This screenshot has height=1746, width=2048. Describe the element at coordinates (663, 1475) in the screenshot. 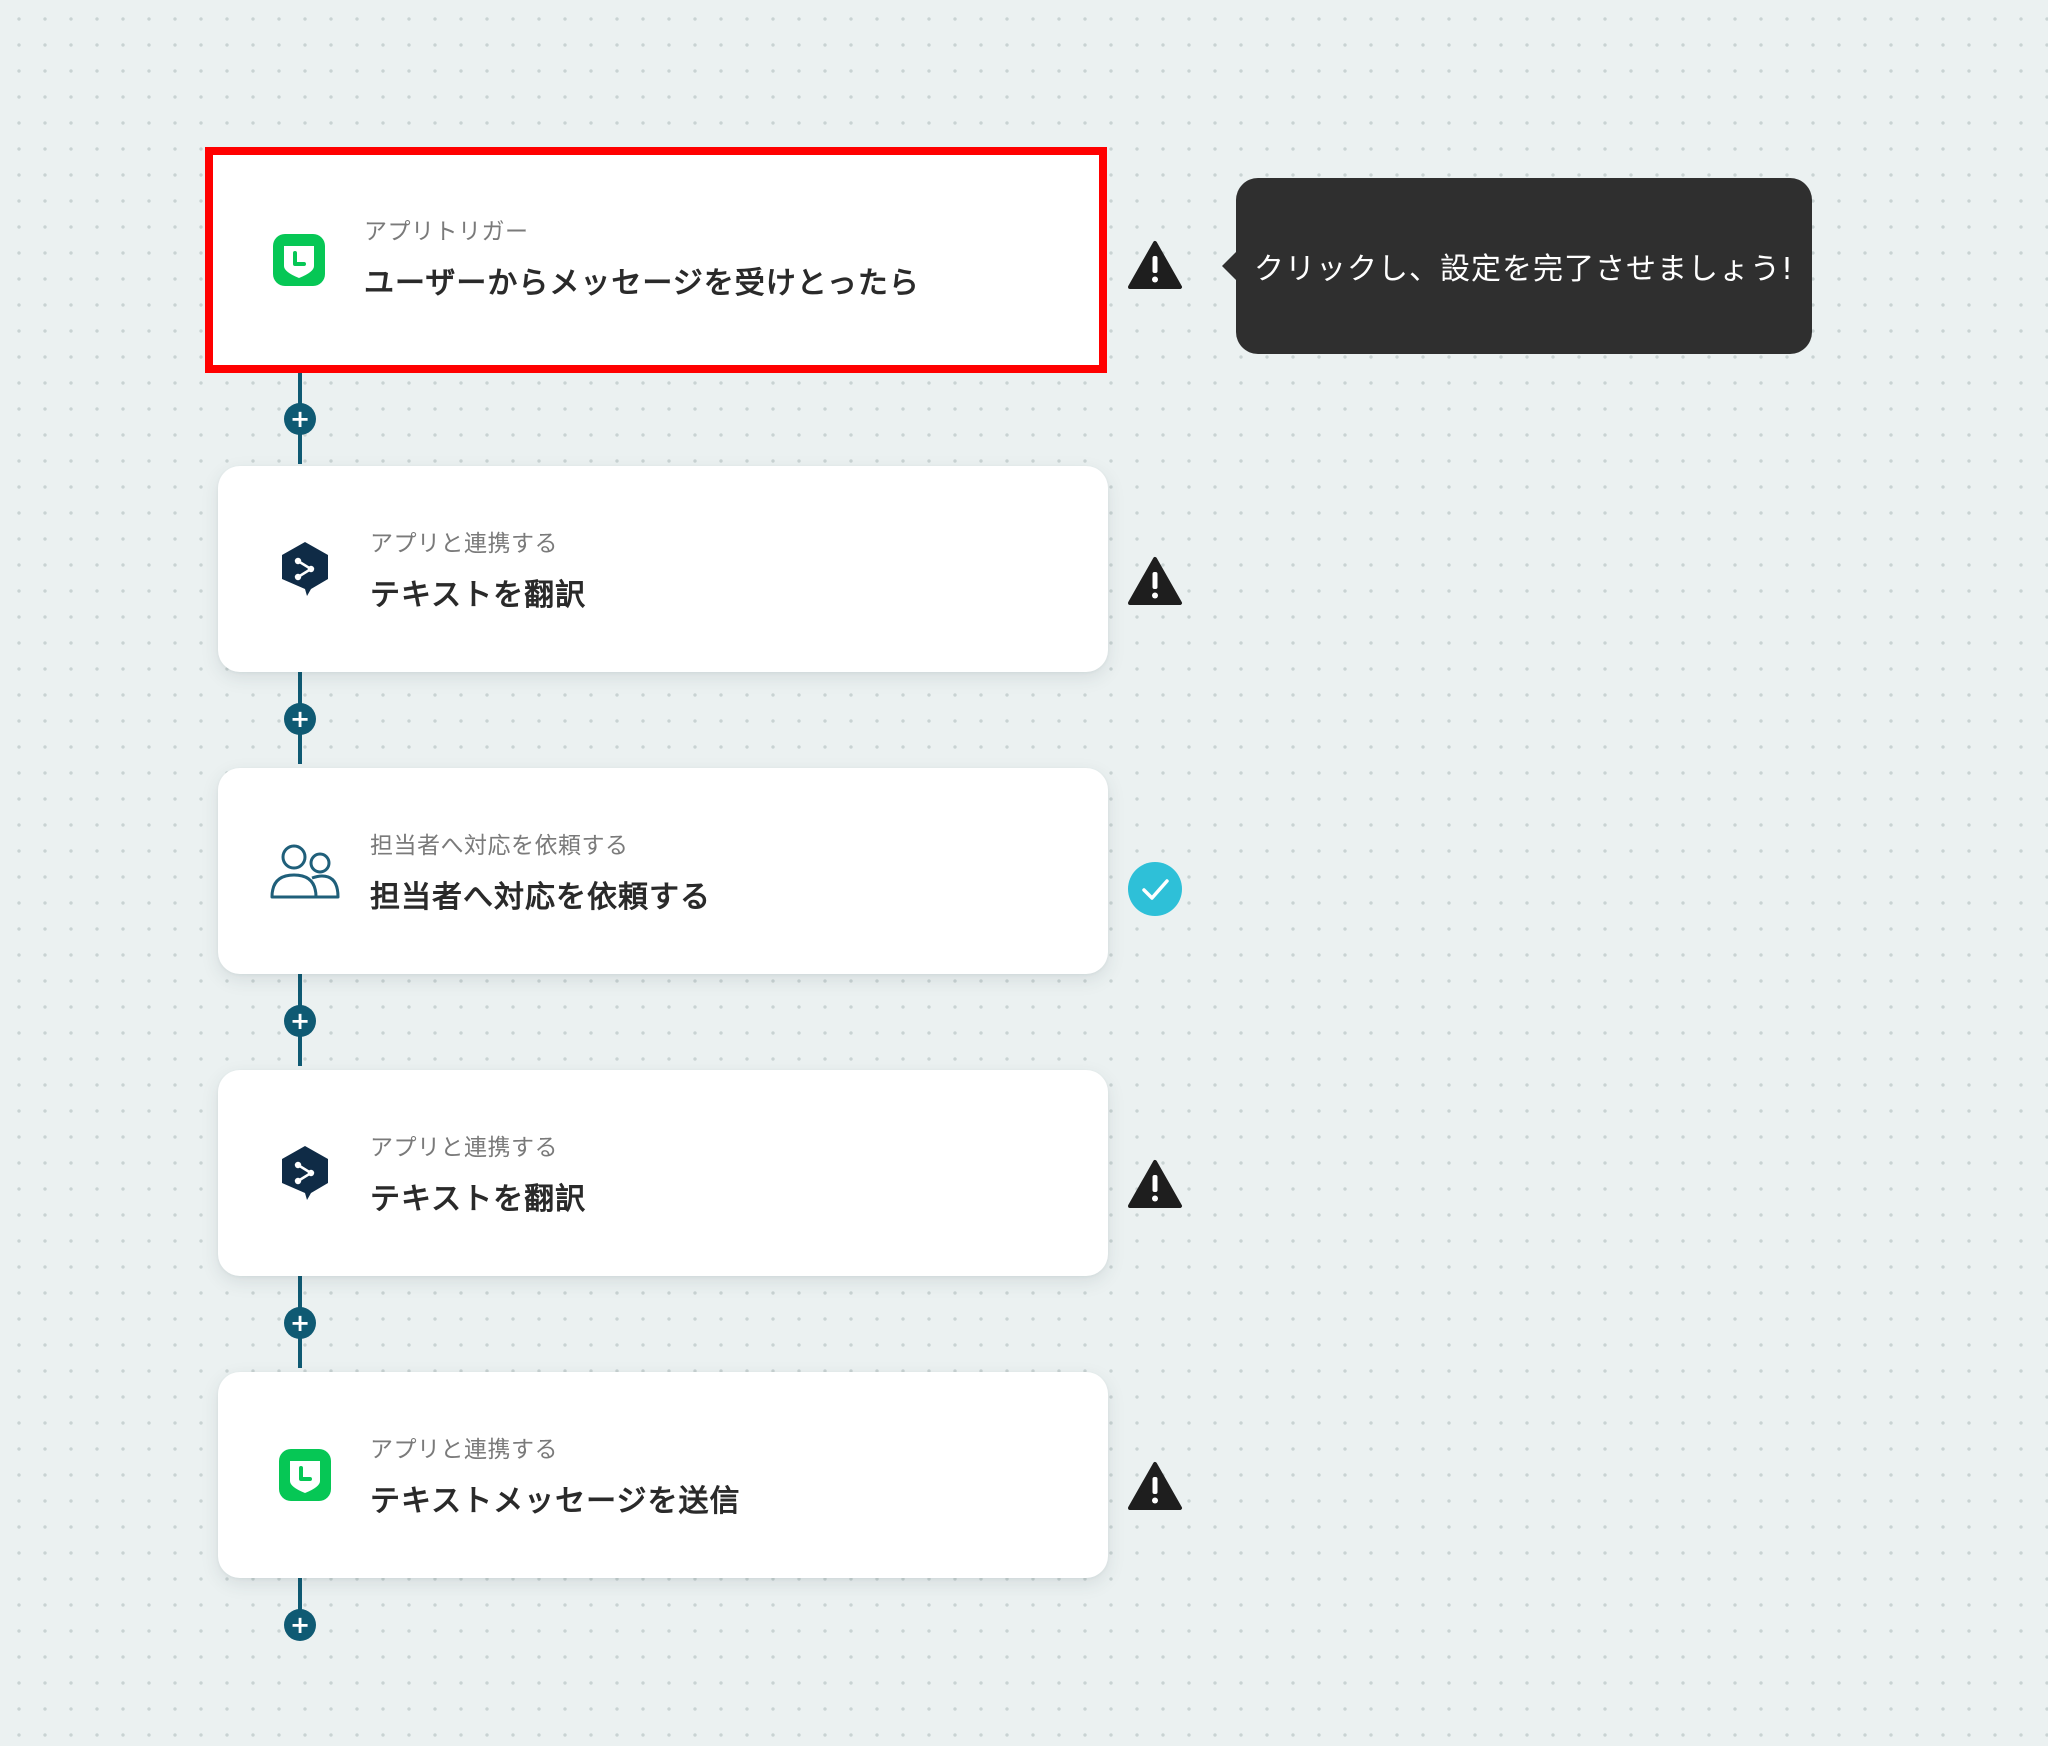

I see `step-card-send-message: アプリと連携する テキストメッセージを送信` at that location.